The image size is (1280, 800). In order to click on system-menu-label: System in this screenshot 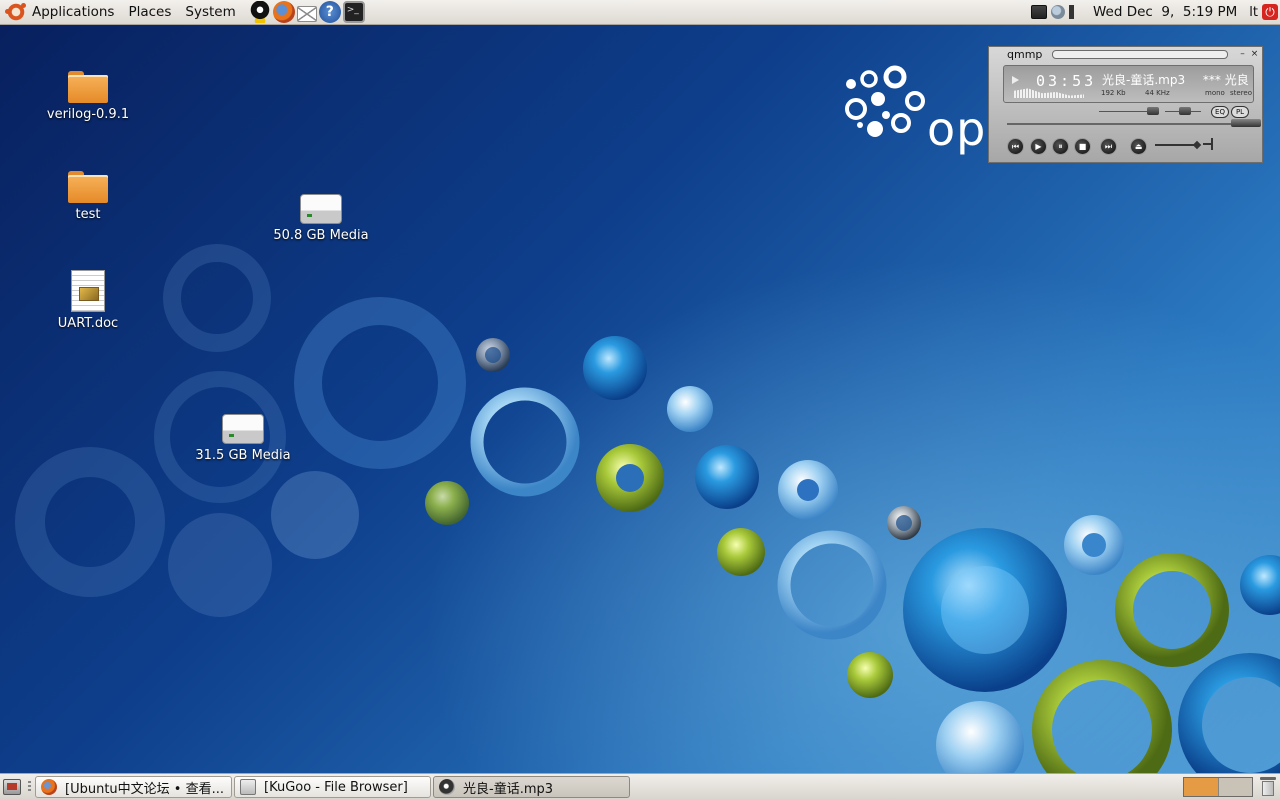, I will do `click(210, 12)`.